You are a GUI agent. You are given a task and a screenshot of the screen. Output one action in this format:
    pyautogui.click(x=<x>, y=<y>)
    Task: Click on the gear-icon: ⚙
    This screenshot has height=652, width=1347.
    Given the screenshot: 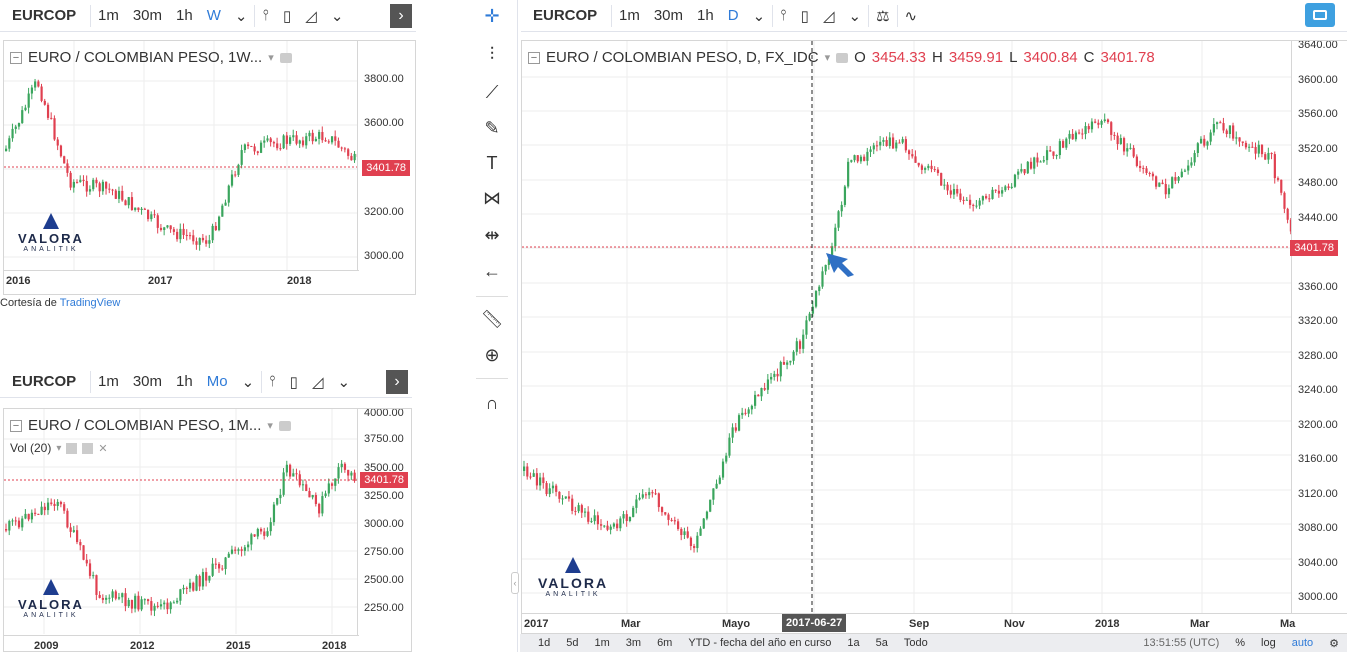 What is the action you would take?
    pyautogui.click(x=1334, y=643)
    